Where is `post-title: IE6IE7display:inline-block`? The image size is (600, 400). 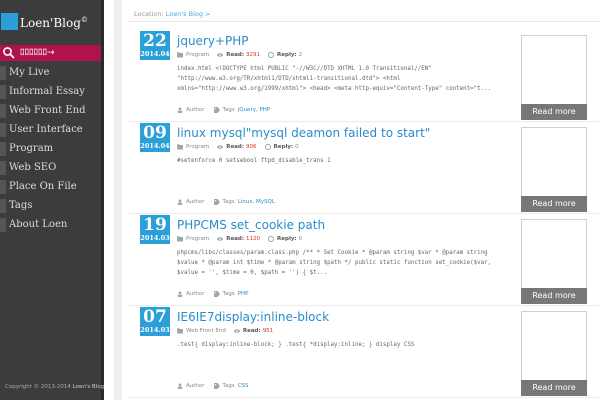 post-title: IE6IE7display:inline-block is located at coordinates (253, 317).